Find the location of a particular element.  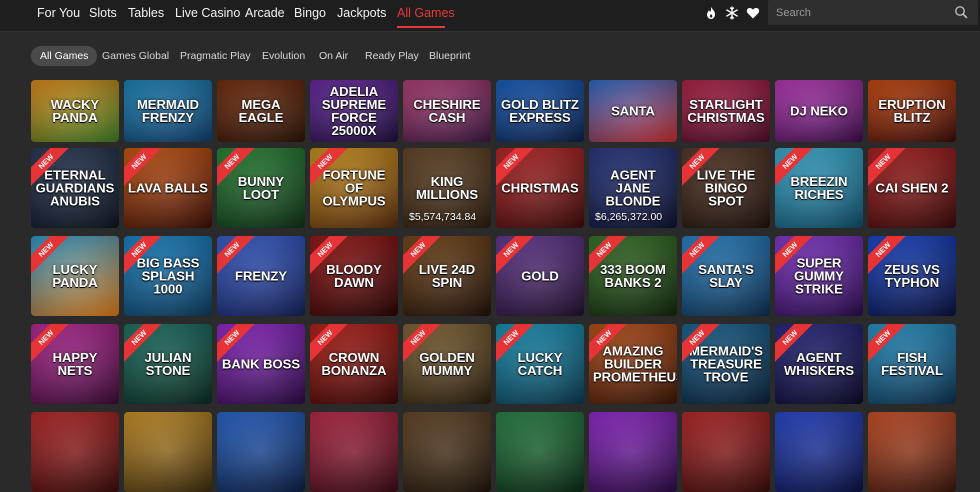

game-title: Golden Mummy is located at coordinates (447, 364).